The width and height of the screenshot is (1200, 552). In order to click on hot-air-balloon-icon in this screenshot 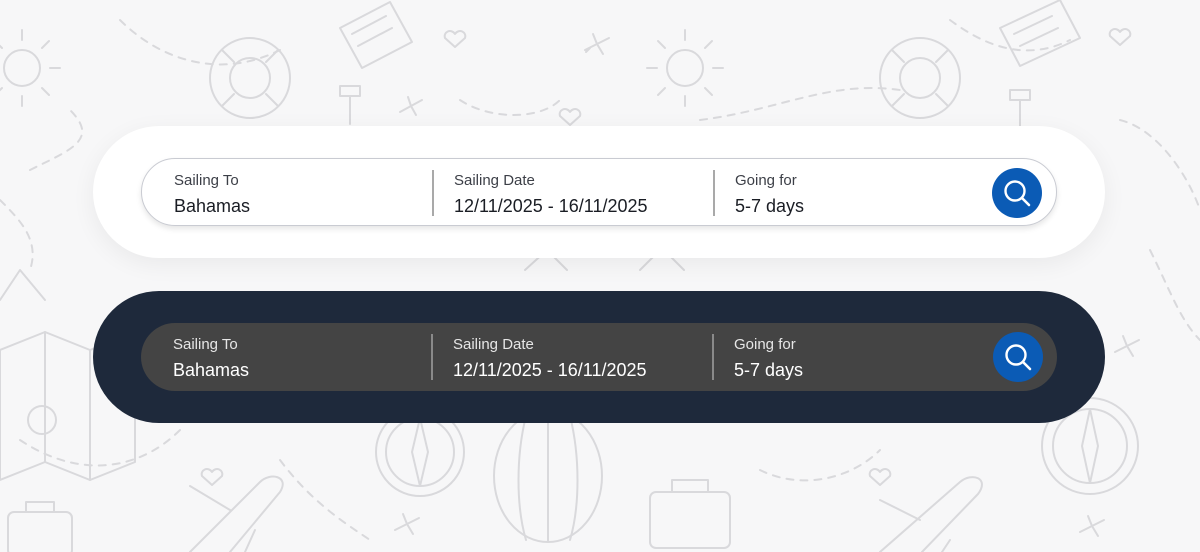, I will do `click(548, 476)`.